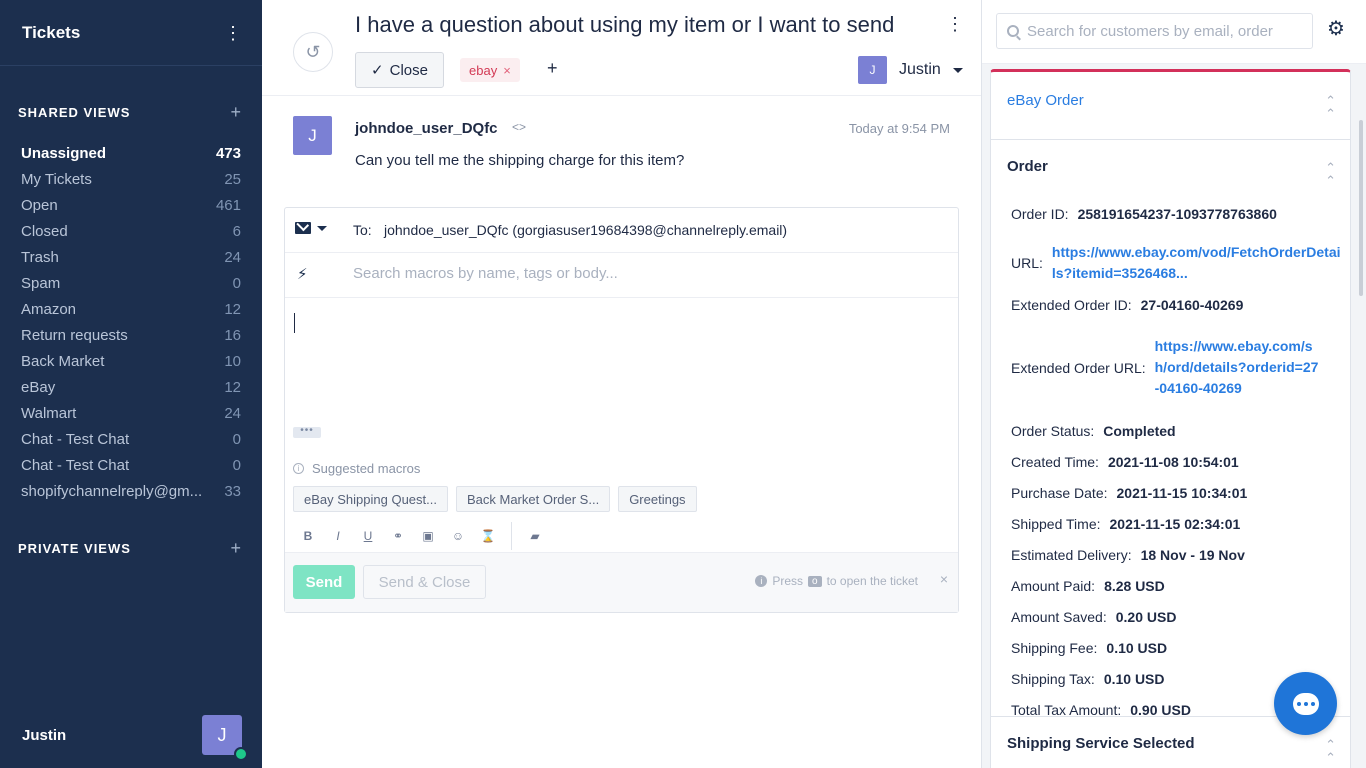  Describe the element at coordinates (1056, 523) in the screenshot. I see `field-label: Shipped Time:` at that location.